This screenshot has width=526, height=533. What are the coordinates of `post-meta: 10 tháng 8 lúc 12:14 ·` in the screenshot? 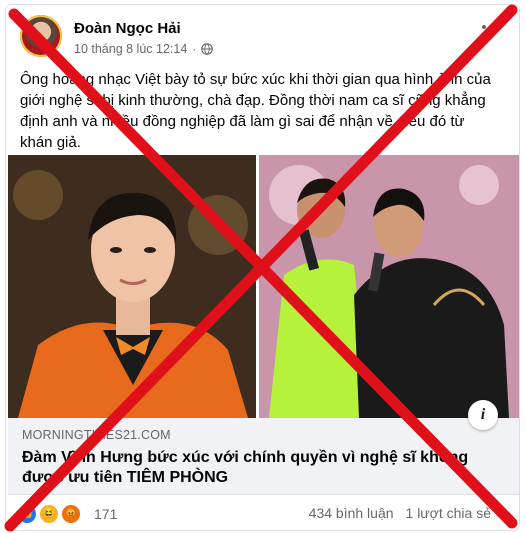 It's located at (144, 49).